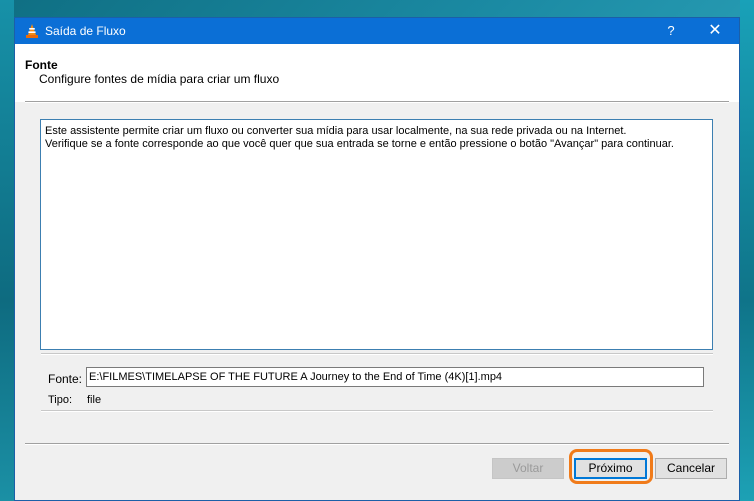 The image size is (754, 501). What do you see at coordinates (85, 31) in the screenshot?
I see `window-title: Saída de Fluxo` at bounding box center [85, 31].